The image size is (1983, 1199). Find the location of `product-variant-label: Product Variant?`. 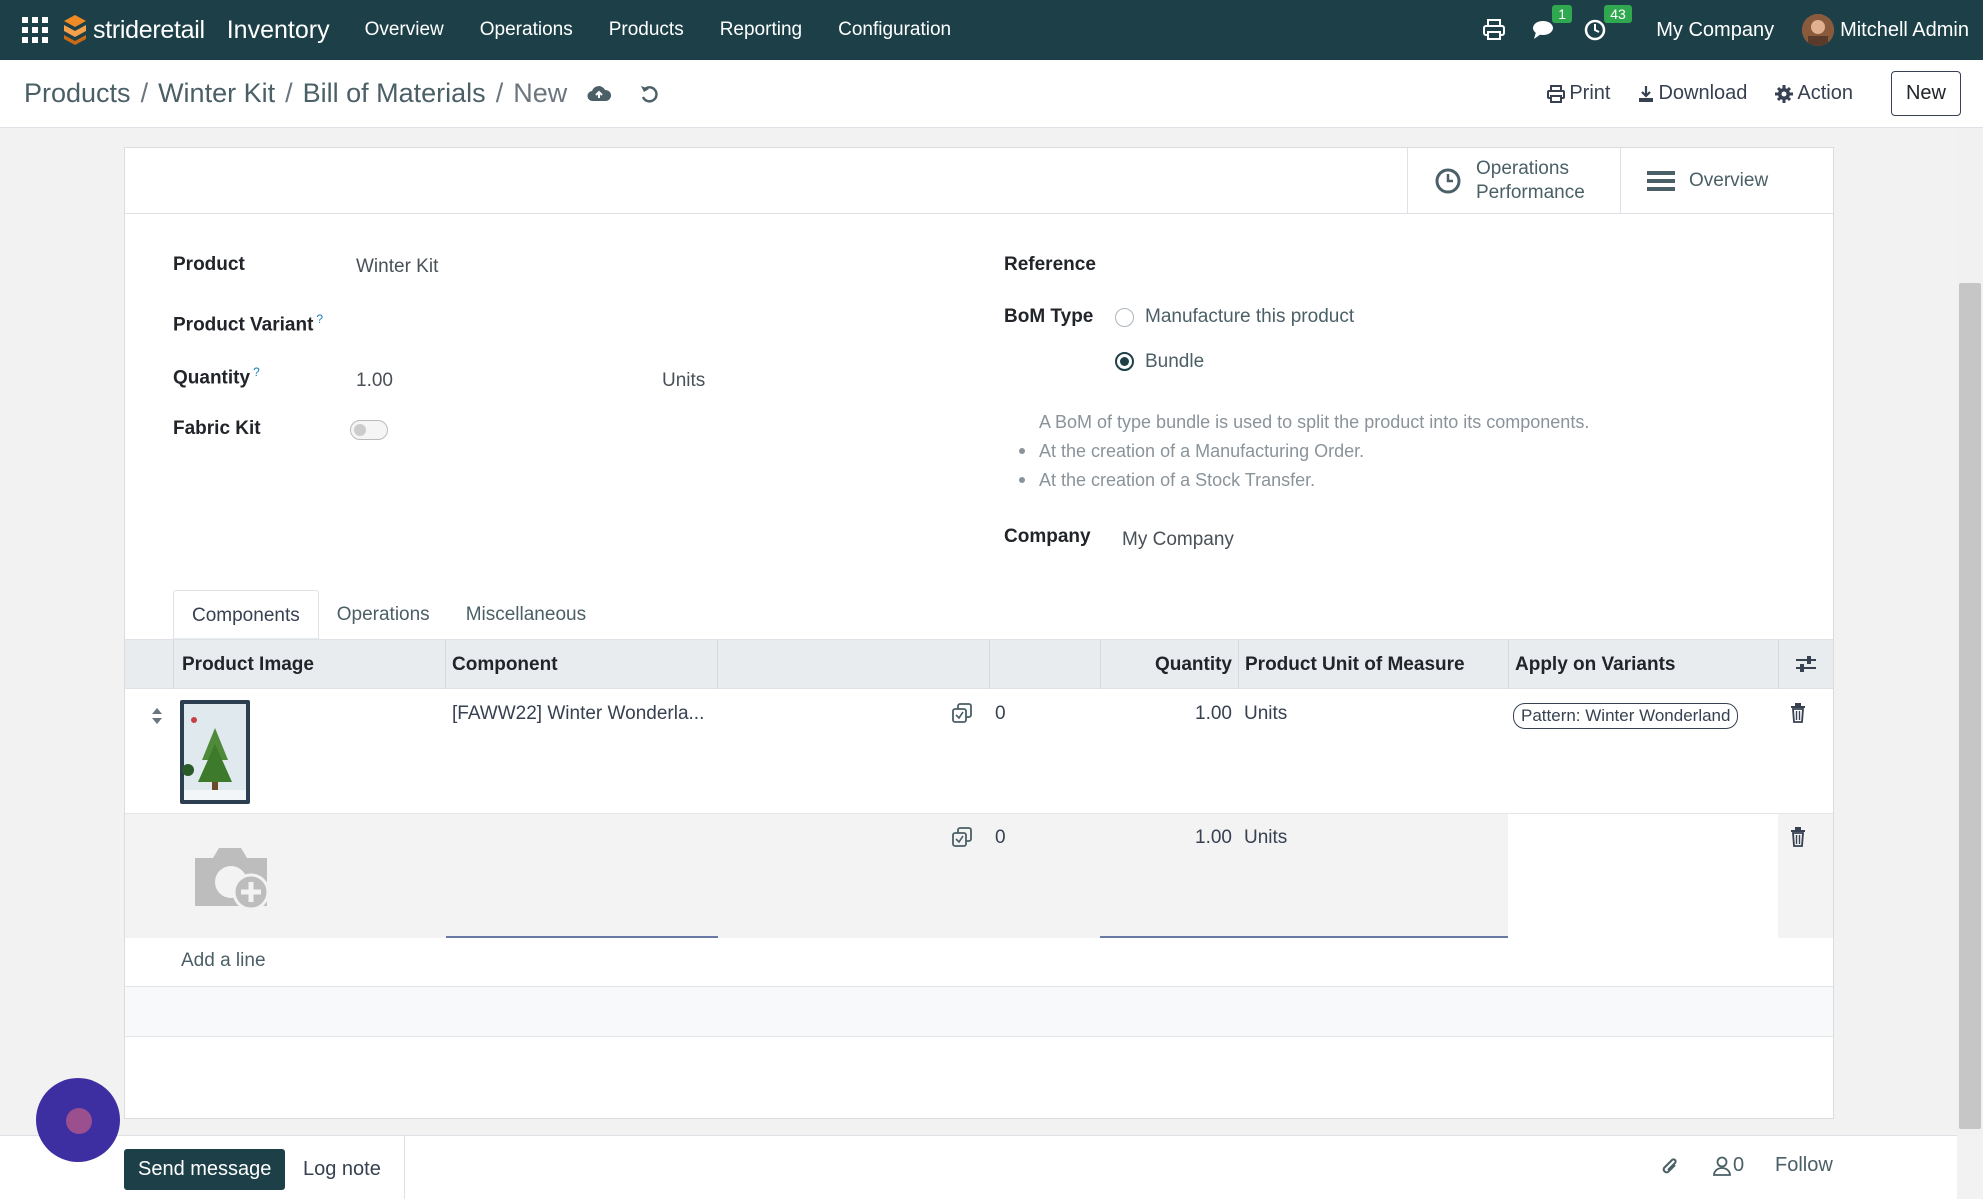

product-variant-label: Product Variant? is located at coordinates (248, 324).